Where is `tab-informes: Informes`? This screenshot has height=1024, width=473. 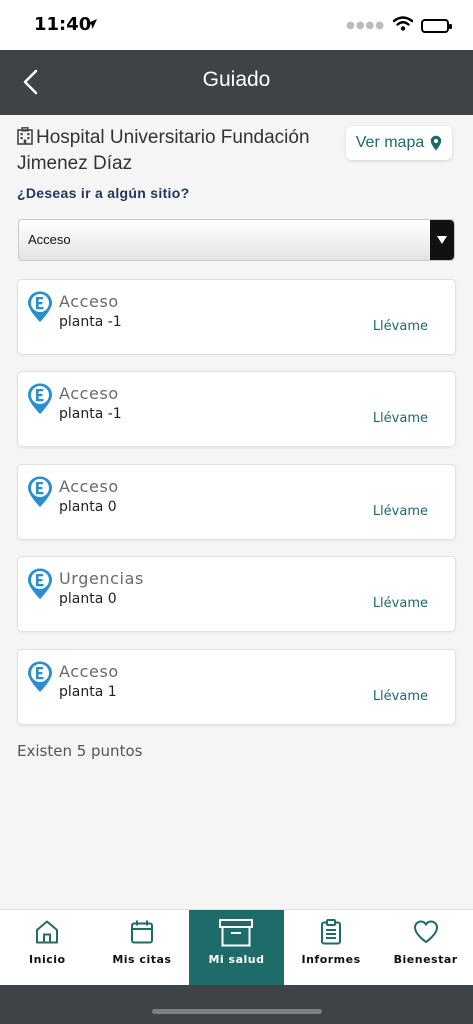
tab-informes: Informes is located at coordinates (331, 947).